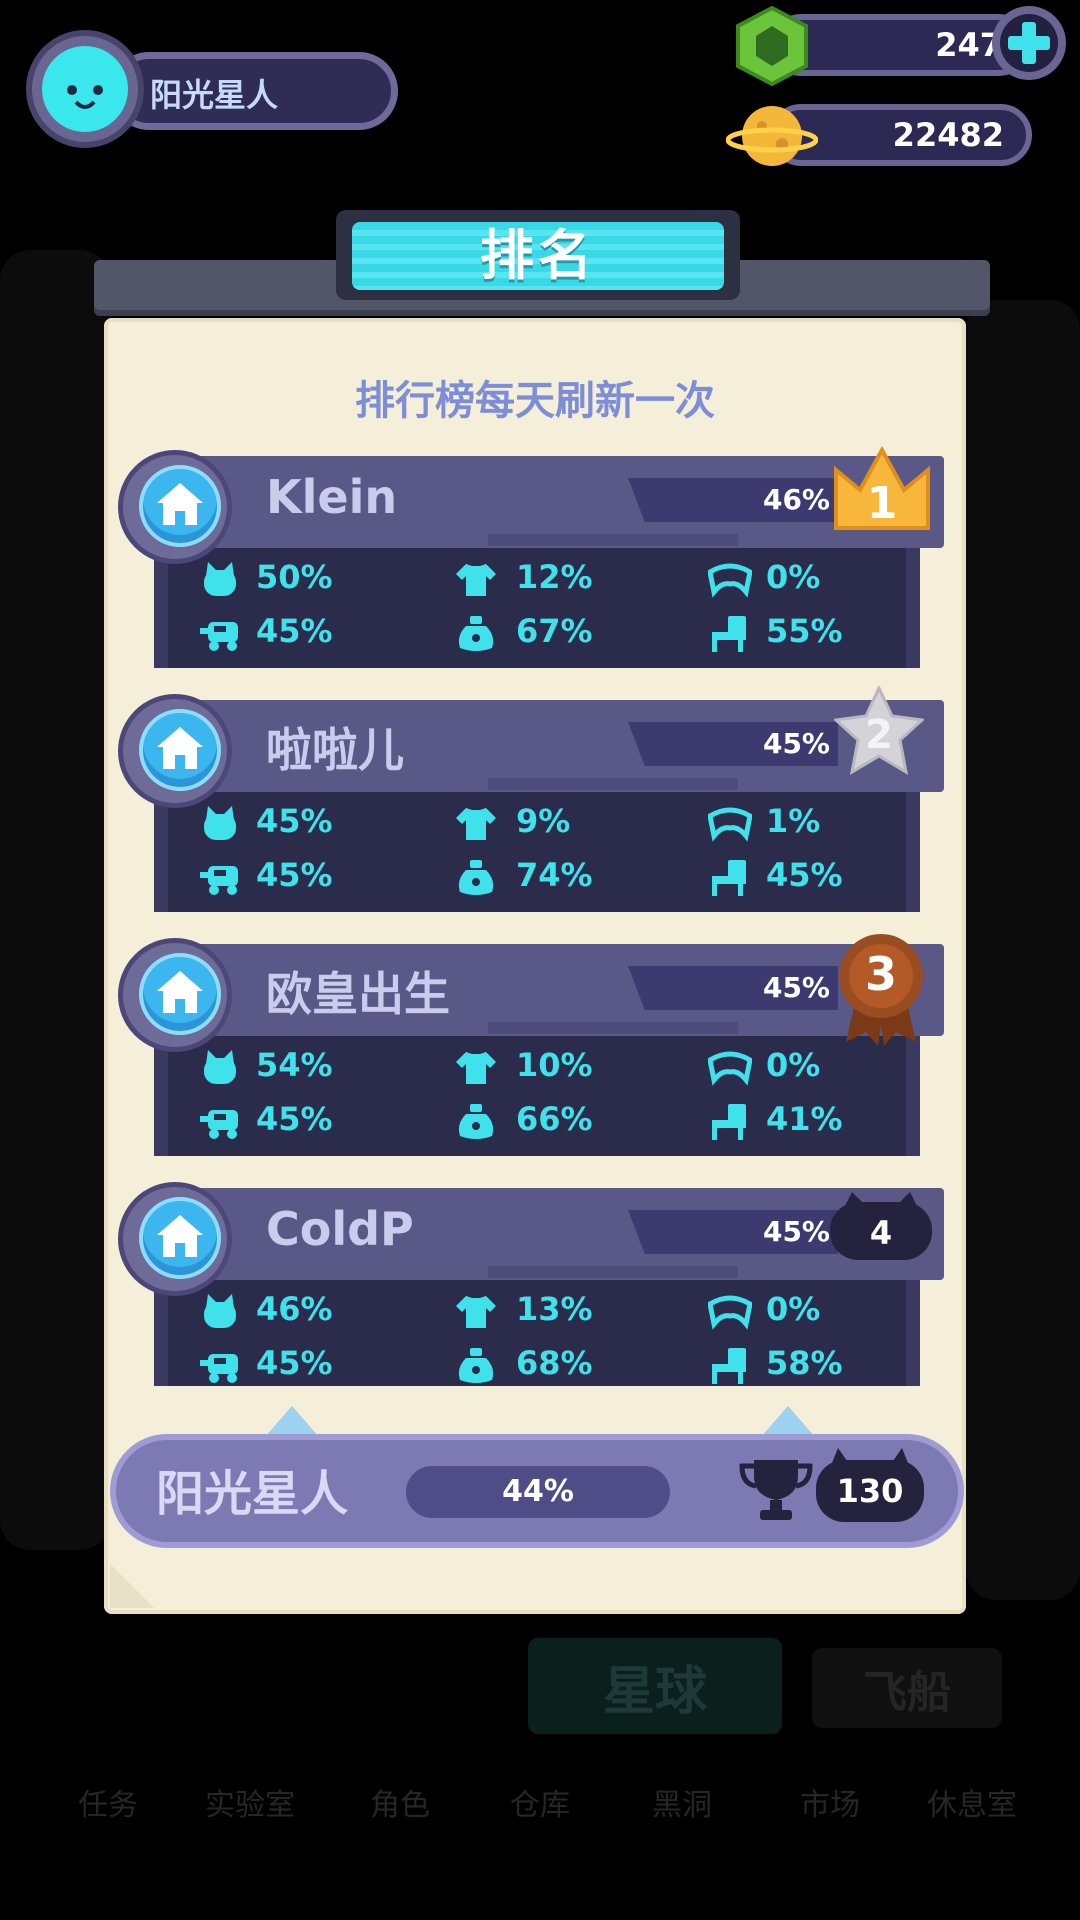 This screenshot has height=1920, width=1080. What do you see at coordinates (335, 750) in the screenshot?
I see `player-name: 啦啦儿` at bounding box center [335, 750].